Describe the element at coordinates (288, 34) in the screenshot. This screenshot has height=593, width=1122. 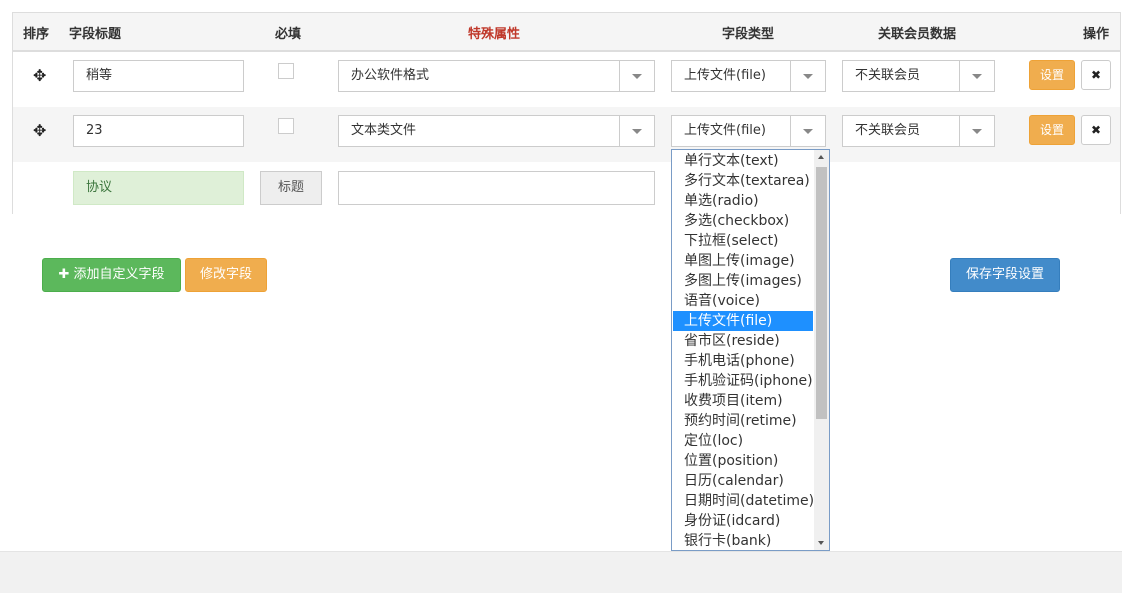
I see `header-required: 必填` at that location.